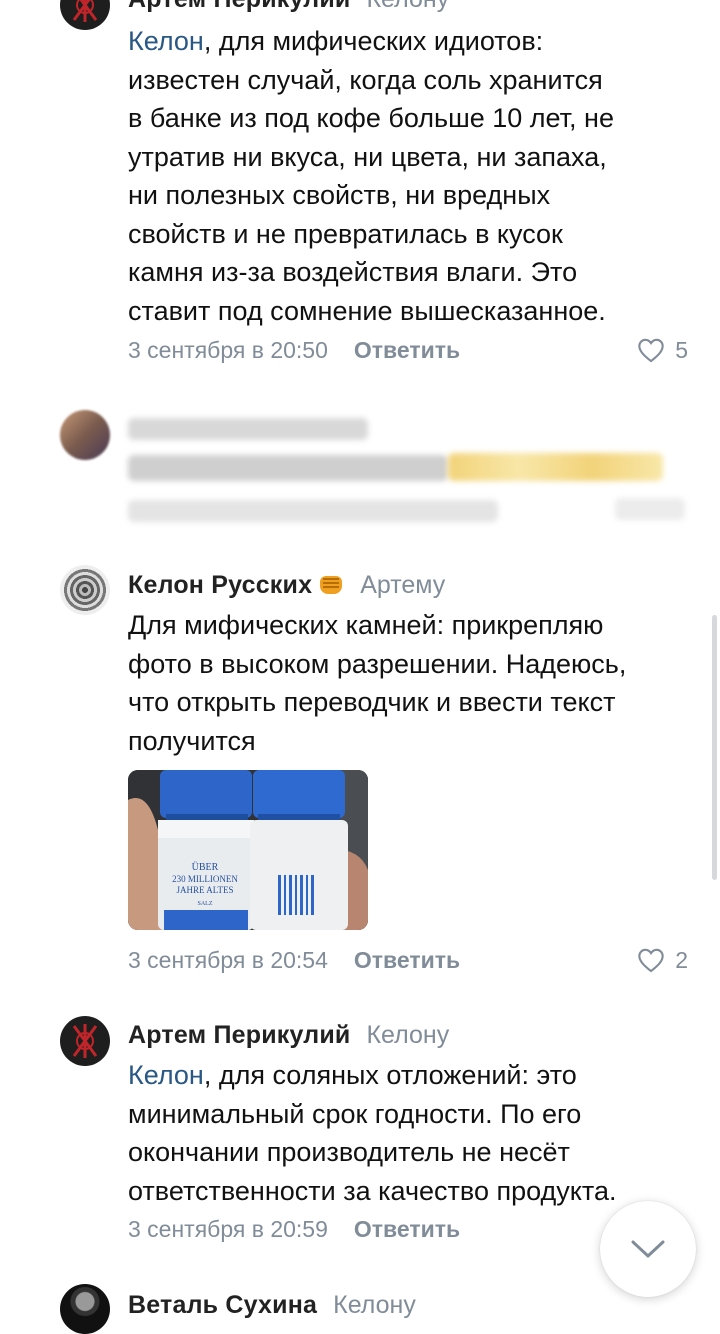 This screenshot has height=1334, width=720. Describe the element at coordinates (205, 867) in the screenshot. I see `photo-label-line: ÜBER` at that location.